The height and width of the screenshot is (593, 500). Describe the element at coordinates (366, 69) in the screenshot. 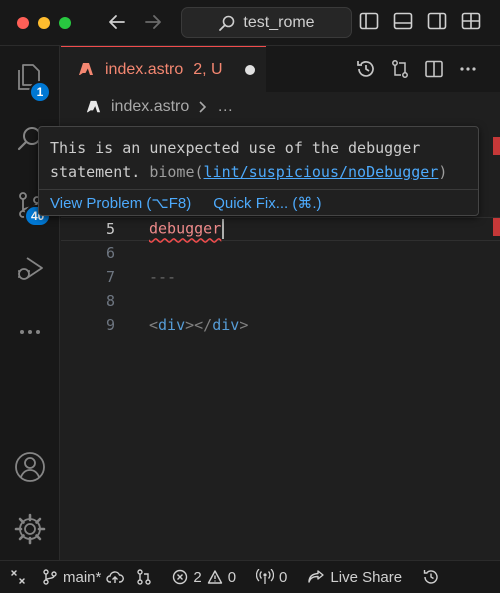

I see `timeline-history-icon` at that location.